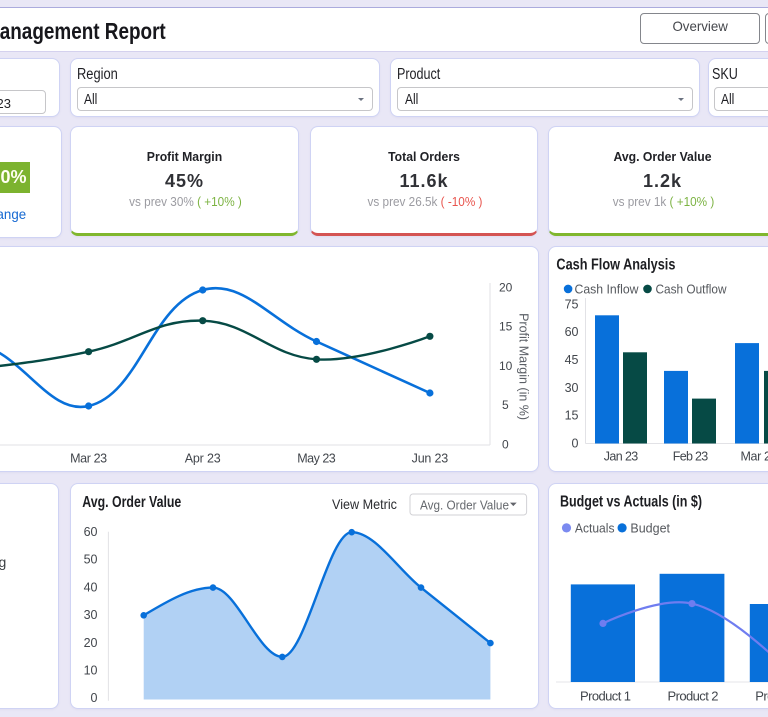 The image size is (768, 717). I want to click on svg-text: Cash Flow Analysis, so click(615, 264).